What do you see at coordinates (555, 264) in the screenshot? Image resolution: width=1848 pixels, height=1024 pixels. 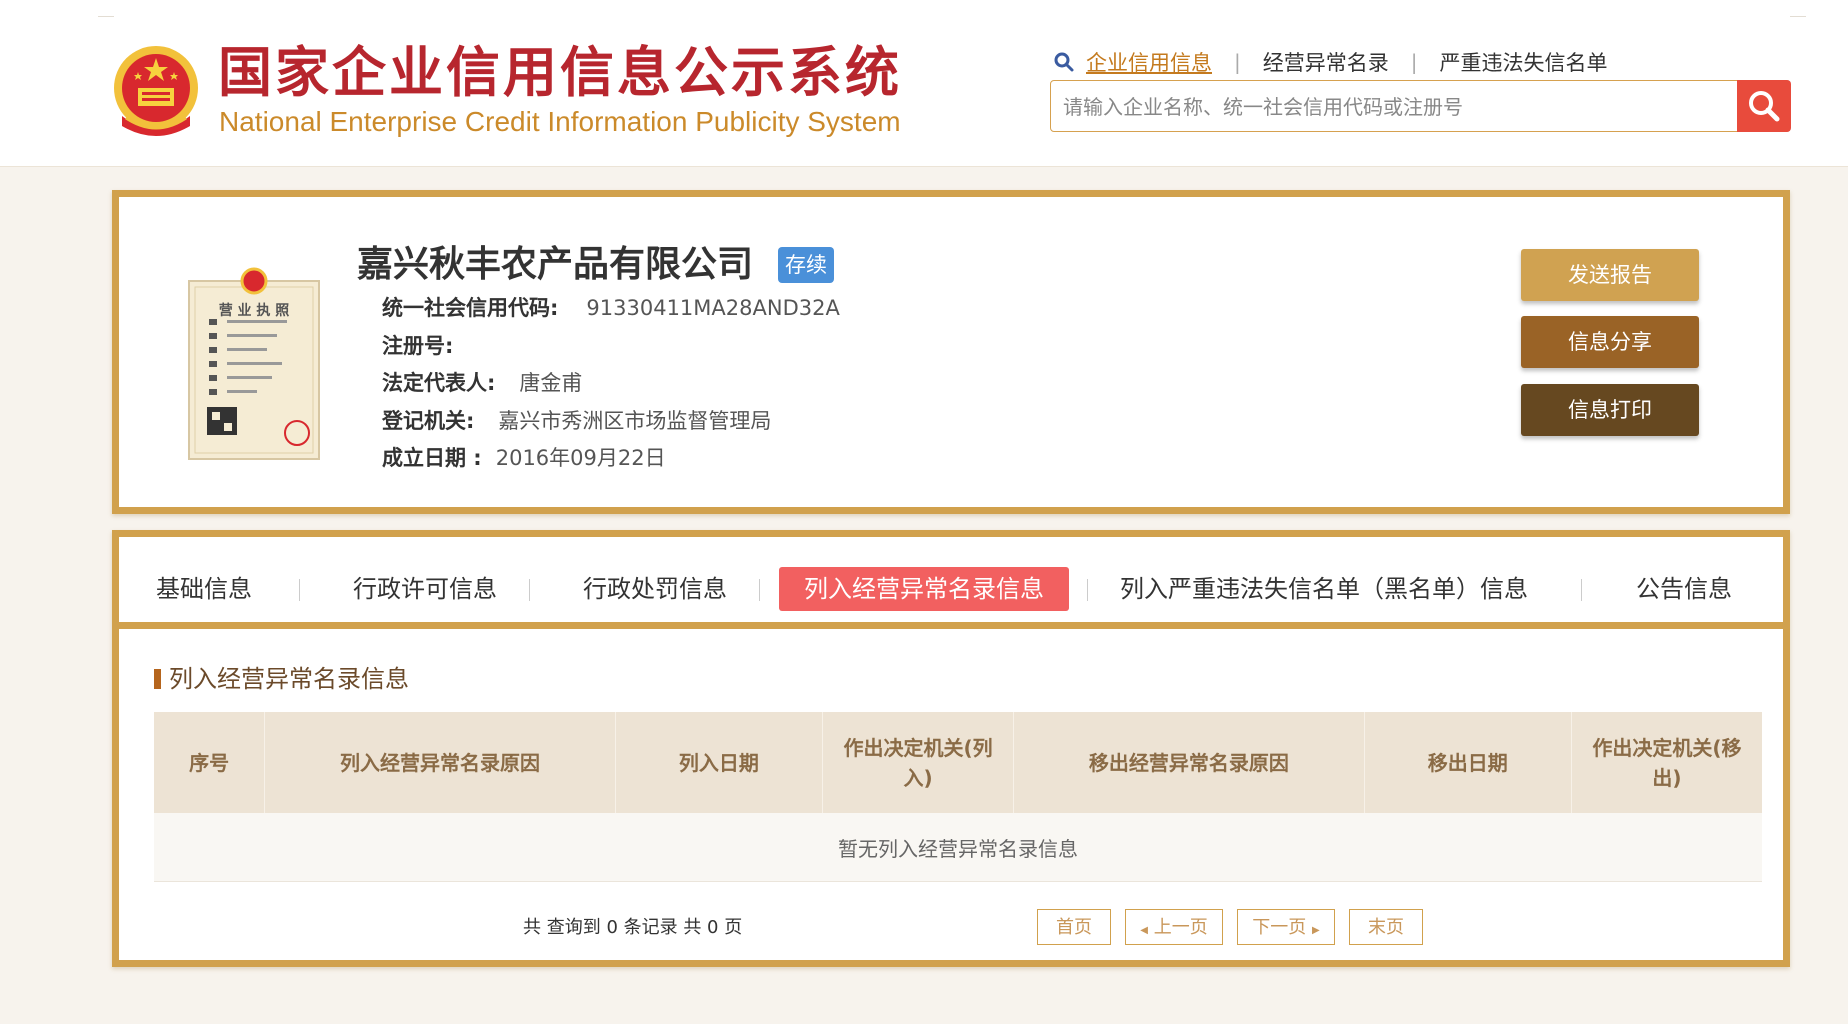 I see `company-name: 嘉兴秋丰农产品有限公司` at bounding box center [555, 264].